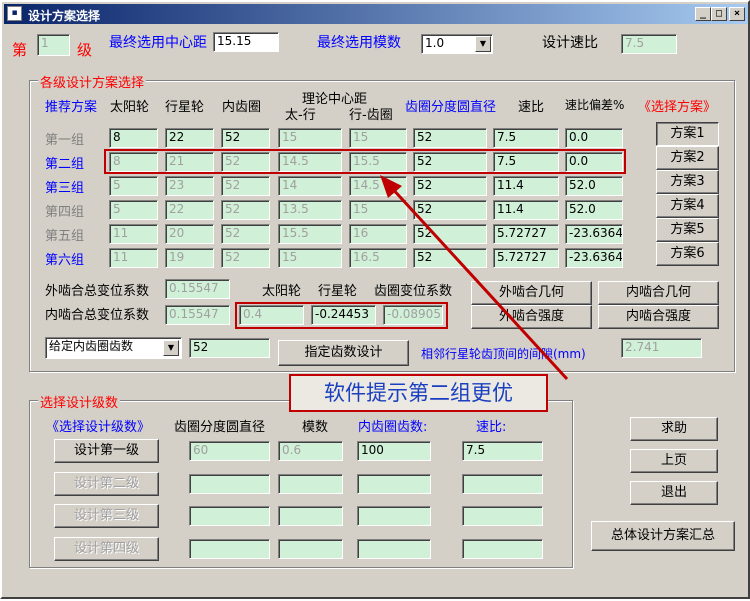 The width and height of the screenshot is (750, 601). What do you see at coordinates (378, 234) in the screenshot?
I see `cd-planet-ring-field: 16` at bounding box center [378, 234].